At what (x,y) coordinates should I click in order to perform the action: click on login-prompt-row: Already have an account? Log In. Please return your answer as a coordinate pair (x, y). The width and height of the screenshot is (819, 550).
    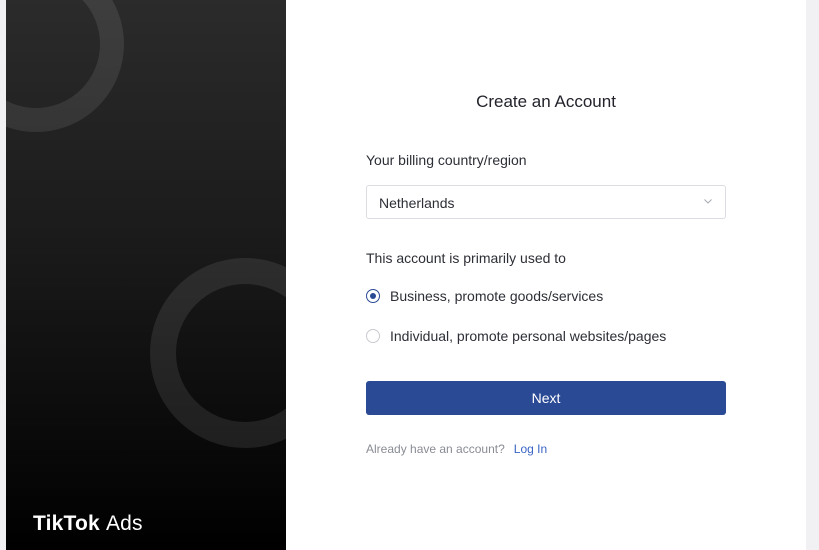
    Looking at the image, I should click on (456, 449).